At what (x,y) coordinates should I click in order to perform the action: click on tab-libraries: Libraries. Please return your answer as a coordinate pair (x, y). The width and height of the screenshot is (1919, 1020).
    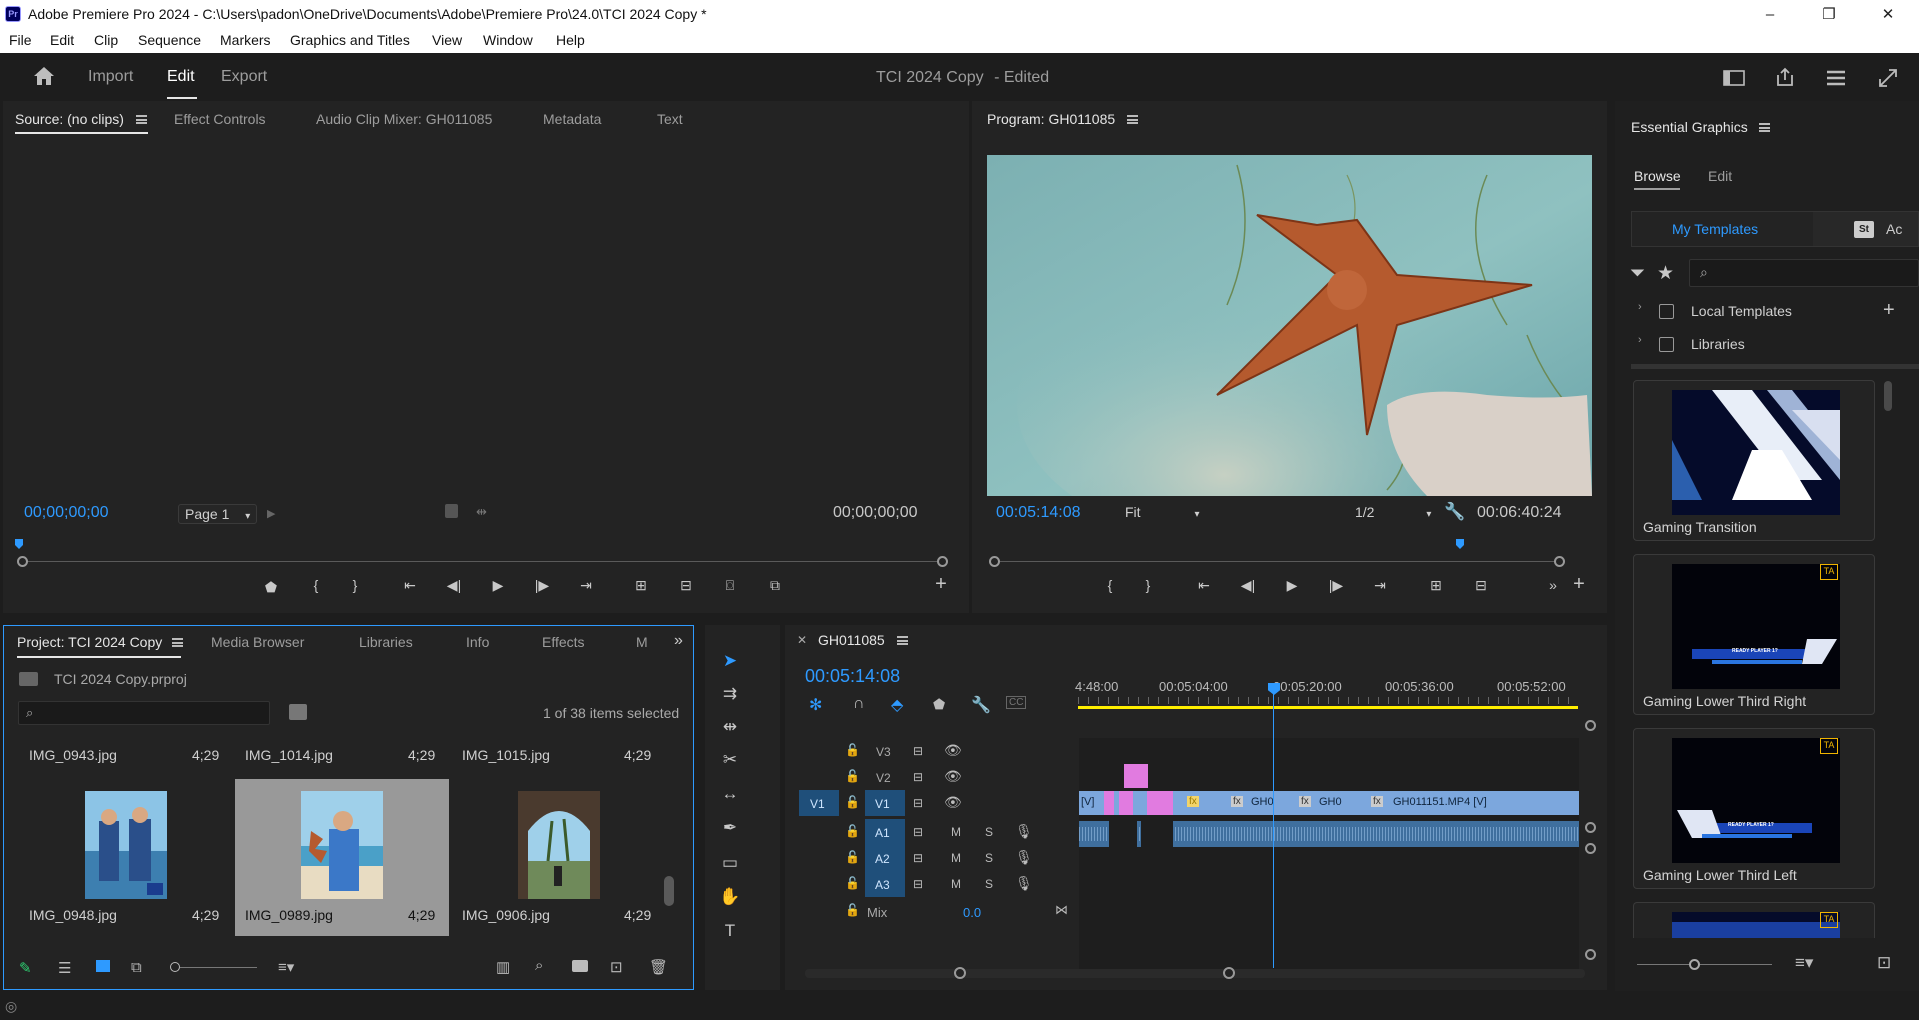
    Looking at the image, I should click on (386, 642).